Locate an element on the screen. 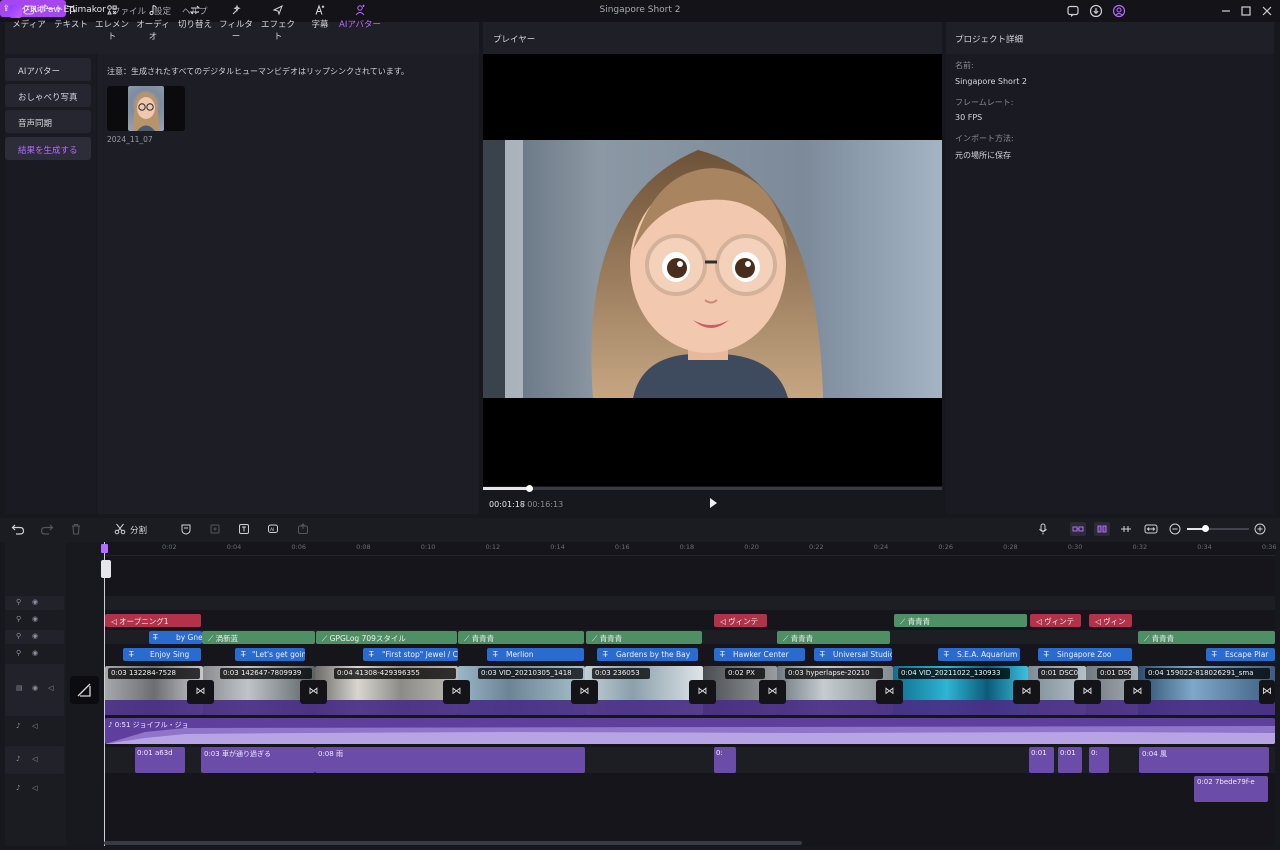 The height and width of the screenshot is (850, 1280). tool-transition: 切り替え is located at coordinates (195, 17).